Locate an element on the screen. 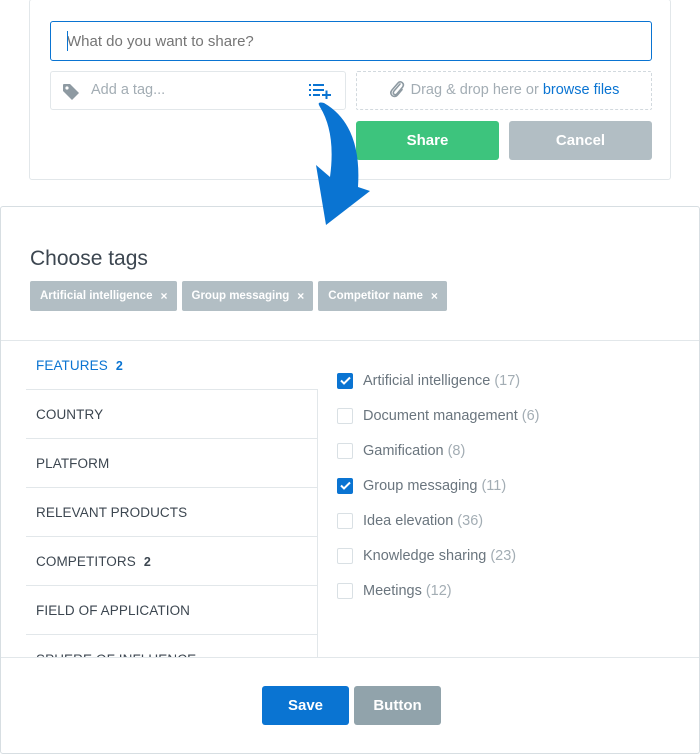 This screenshot has height=754, width=700. option-count: (8) is located at coordinates (456, 450).